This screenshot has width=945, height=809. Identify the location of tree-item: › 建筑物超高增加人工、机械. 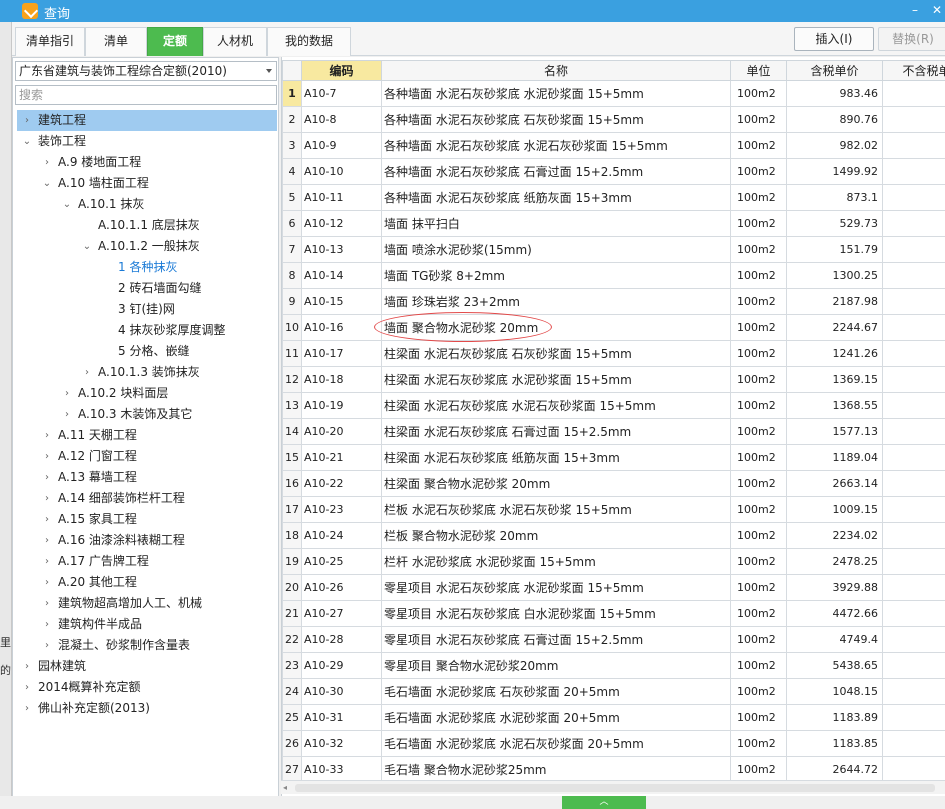
(145, 603).